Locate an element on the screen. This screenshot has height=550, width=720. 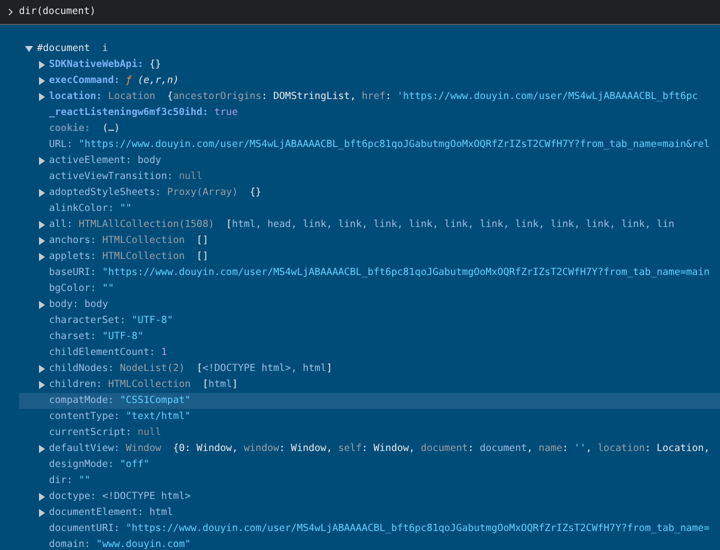
property-line: body is located at coordinates (78, 305).